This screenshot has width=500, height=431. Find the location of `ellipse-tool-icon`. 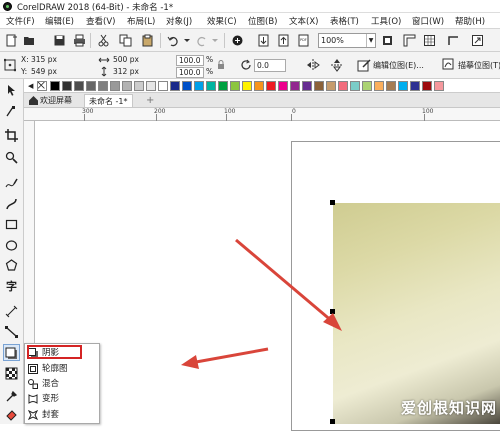

ellipse-tool-icon is located at coordinates (11, 245).